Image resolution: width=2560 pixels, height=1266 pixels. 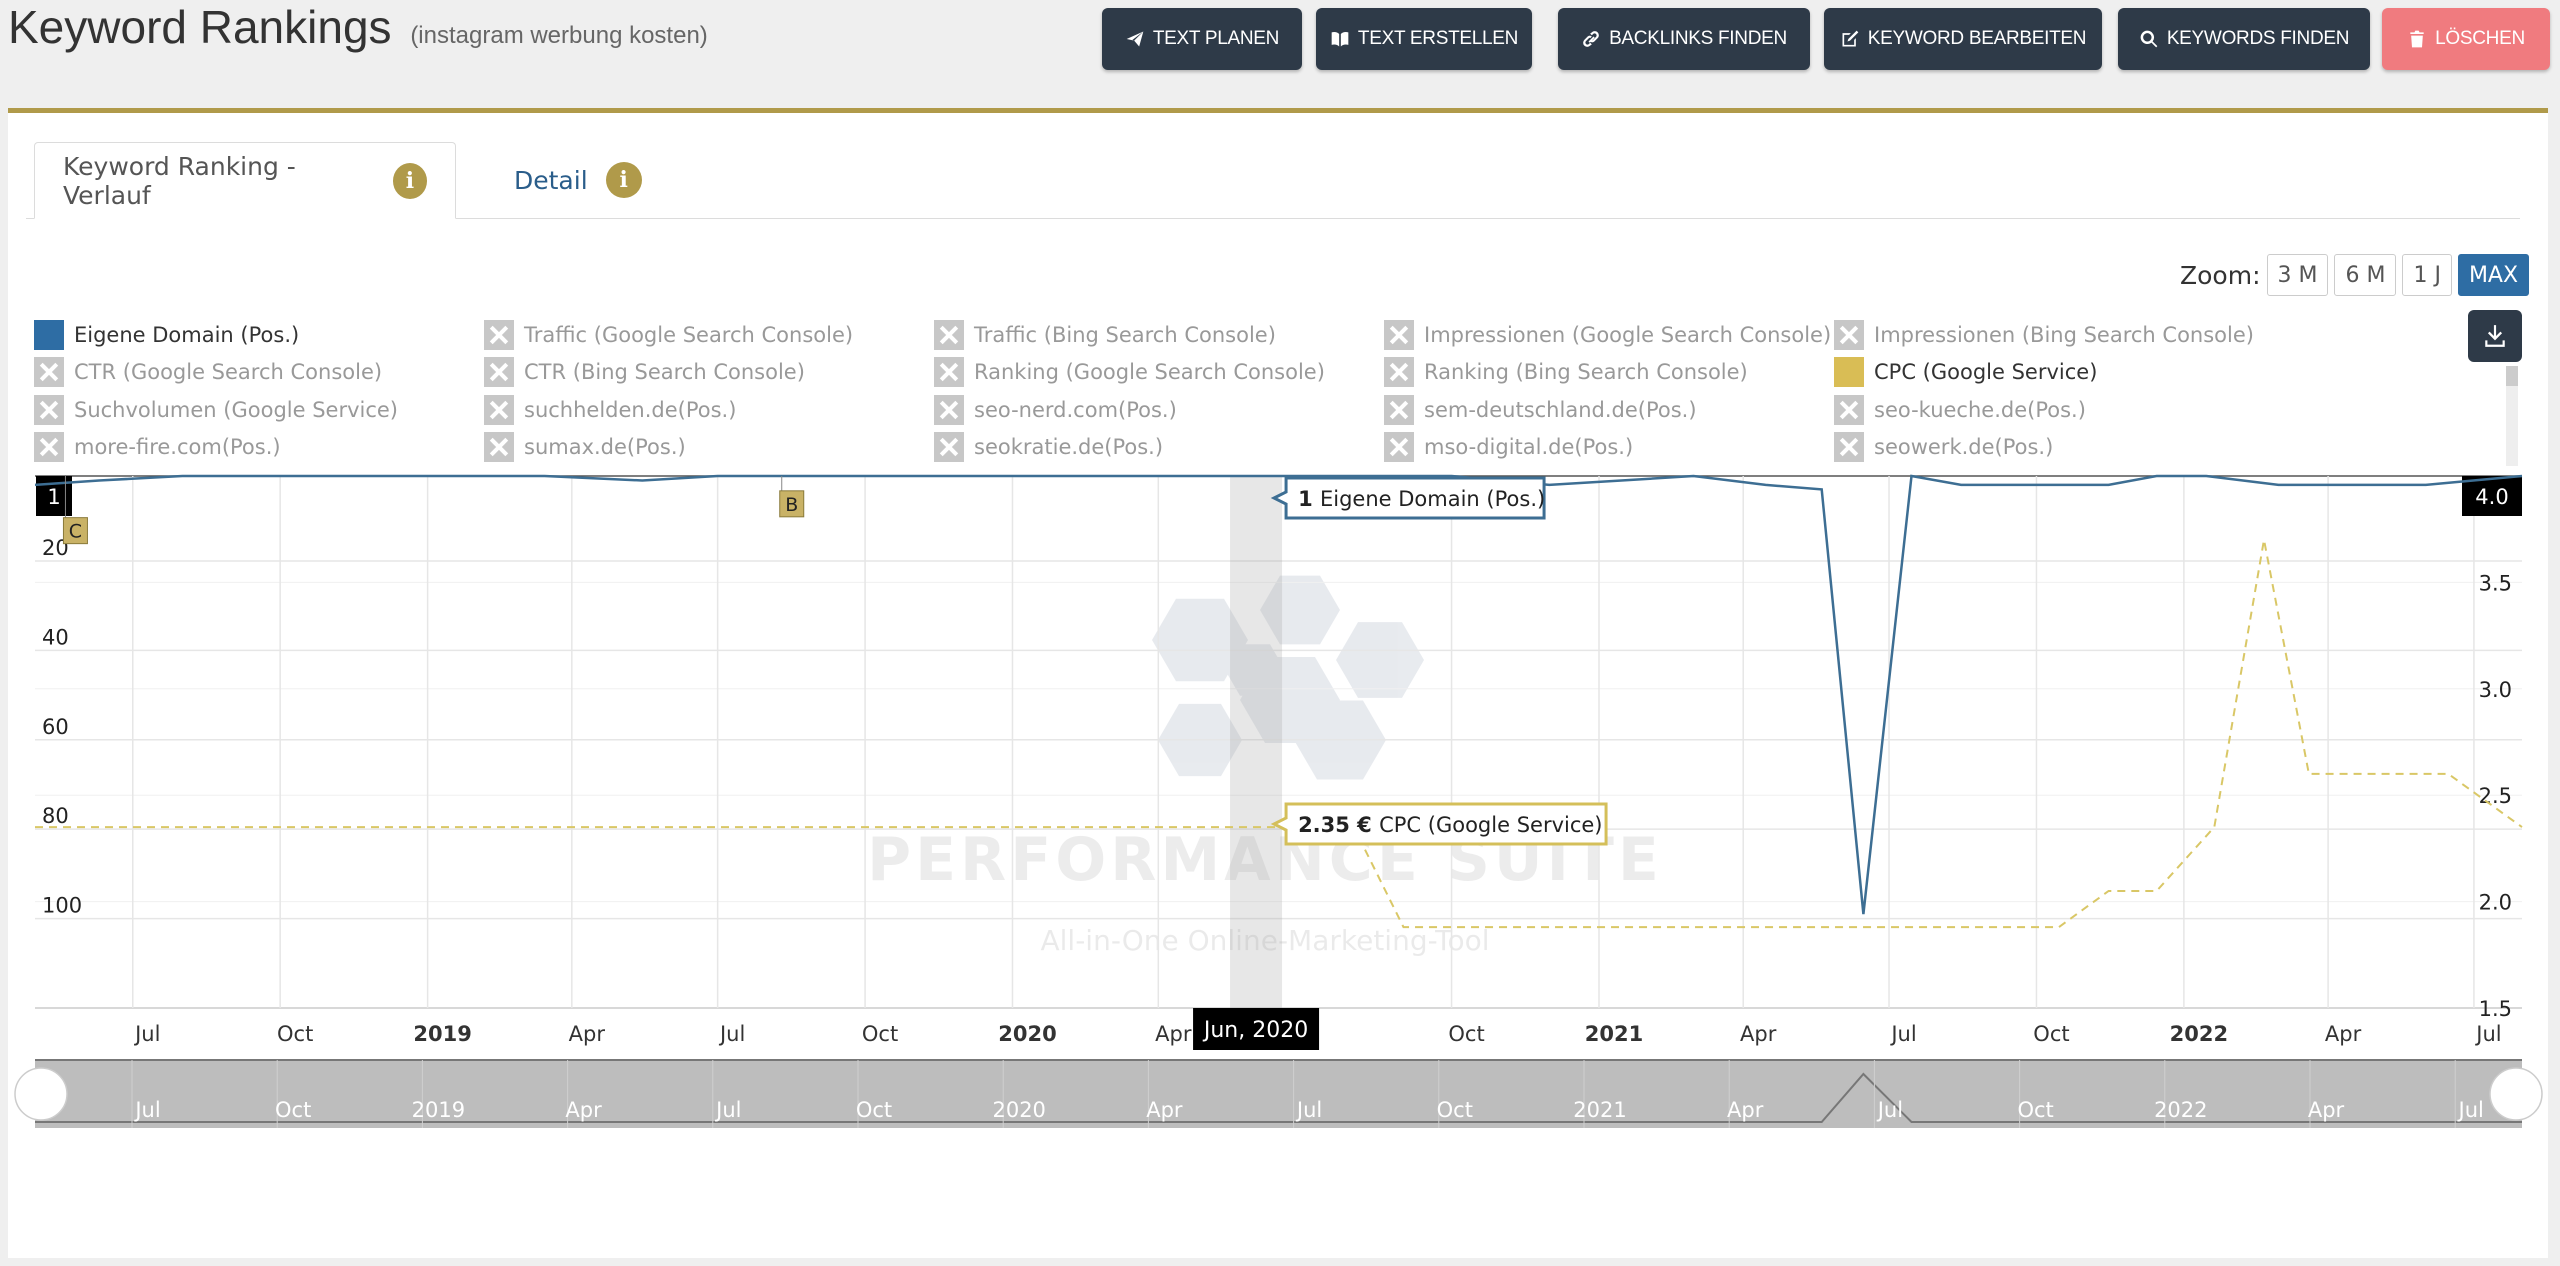 I want to click on y-right-tick-label: 2.5, so click(x=2495, y=796).